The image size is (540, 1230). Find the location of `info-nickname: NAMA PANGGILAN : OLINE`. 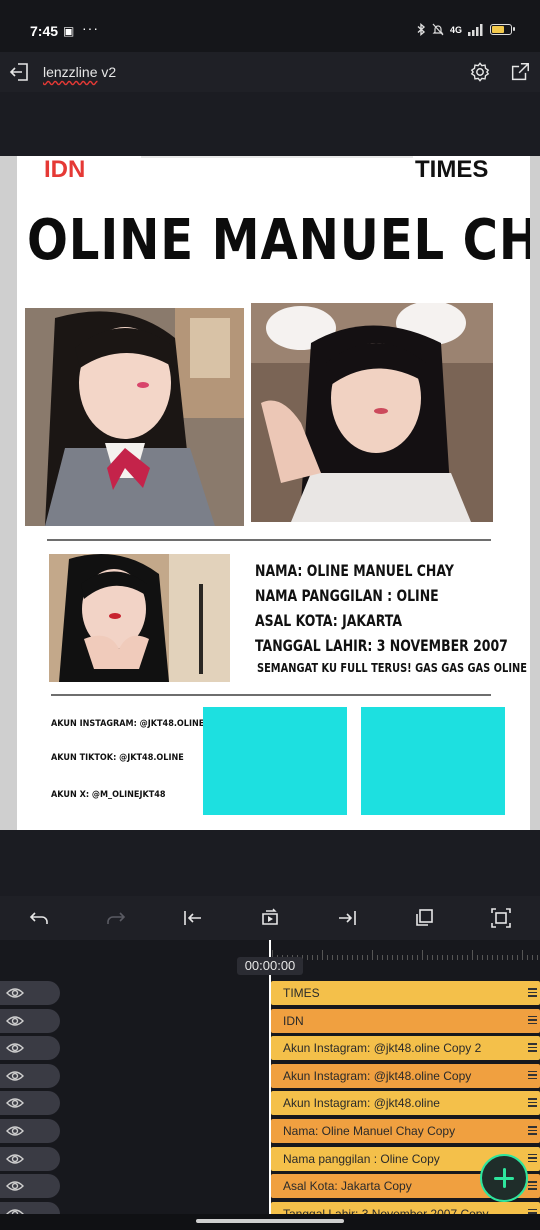

info-nickname: NAMA PANGGILAN : OLINE is located at coordinates (347, 595).